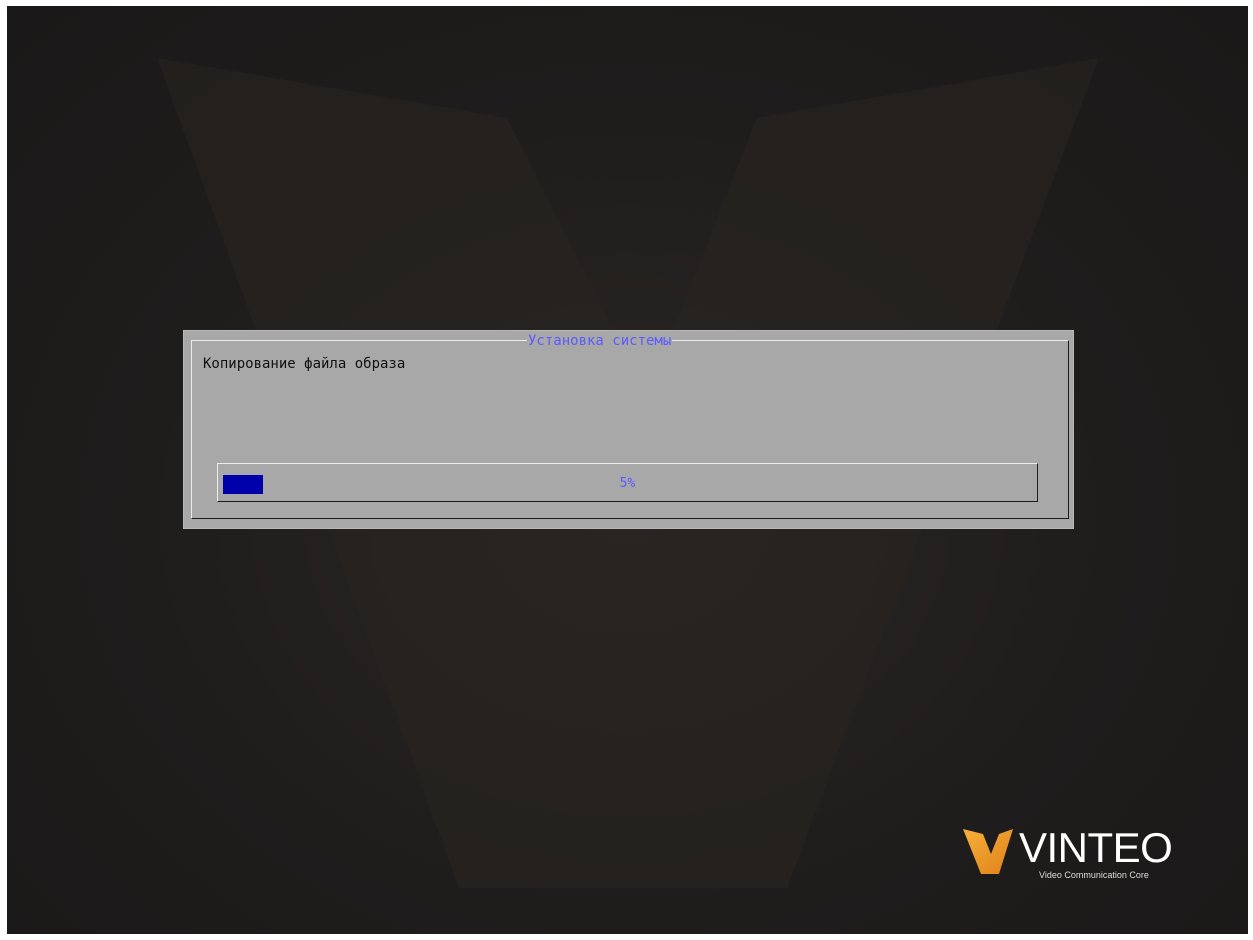 This screenshot has width=1253, height=940. What do you see at coordinates (1096, 847) in the screenshot?
I see `brand-name: VINTEO` at bounding box center [1096, 847].